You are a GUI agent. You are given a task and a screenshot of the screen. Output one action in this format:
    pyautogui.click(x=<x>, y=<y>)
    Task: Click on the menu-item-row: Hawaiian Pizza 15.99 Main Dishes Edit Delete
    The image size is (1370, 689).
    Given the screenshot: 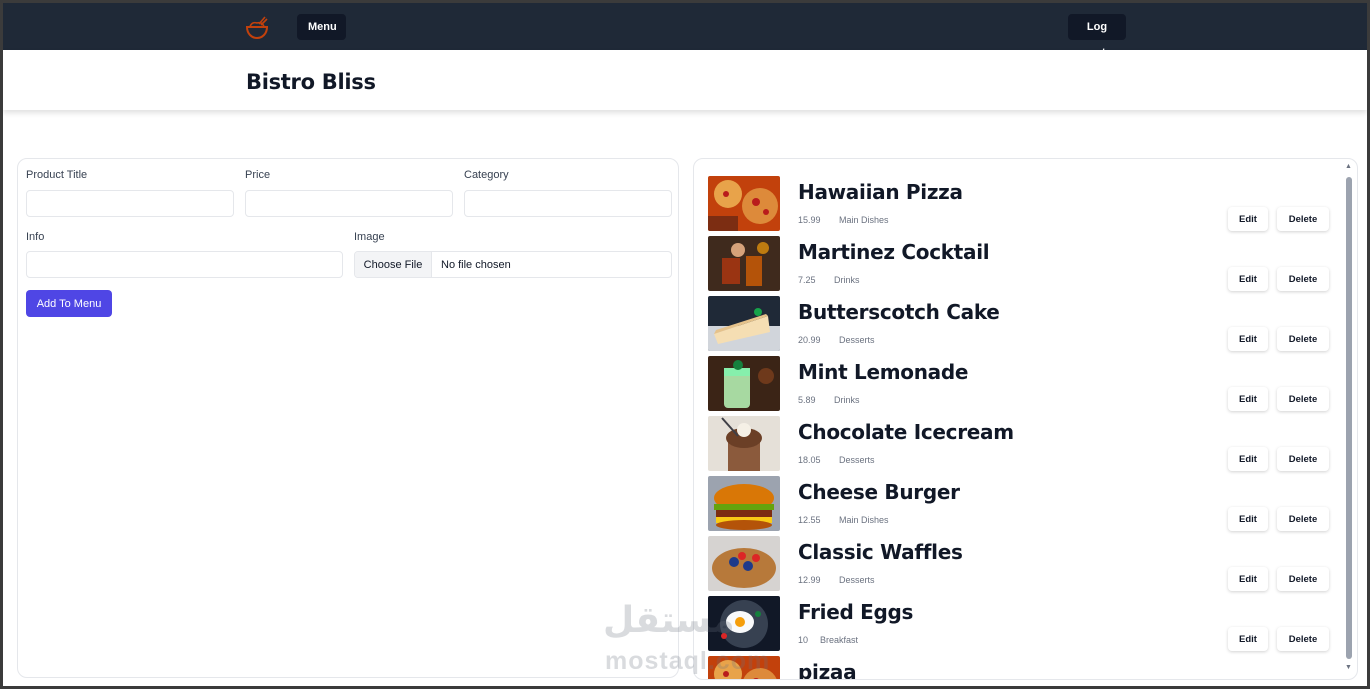 What is the action you would take?
    pyautogui.click(x=1022, y=204)
    